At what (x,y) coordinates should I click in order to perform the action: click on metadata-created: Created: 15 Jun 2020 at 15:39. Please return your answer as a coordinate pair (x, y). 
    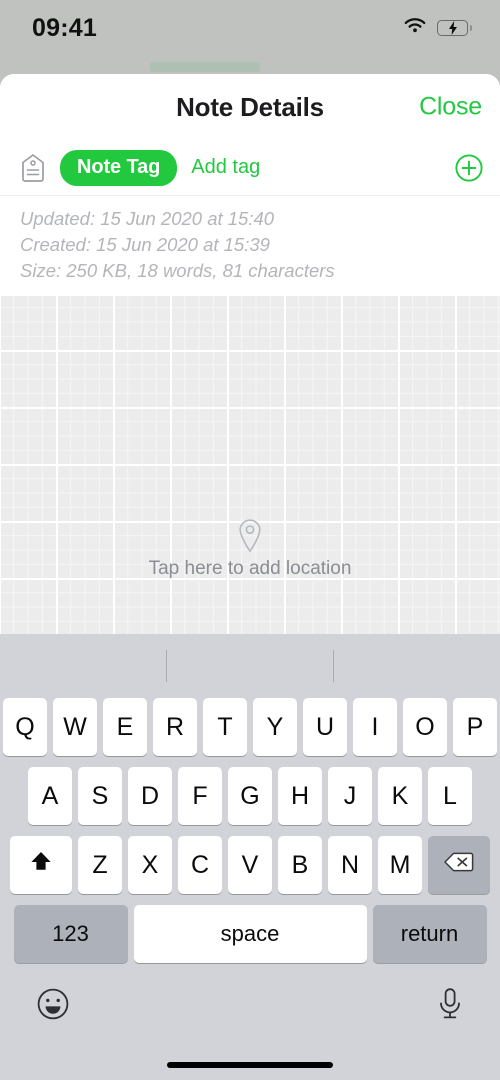
    Looking at the image, I should click on (145, 244).